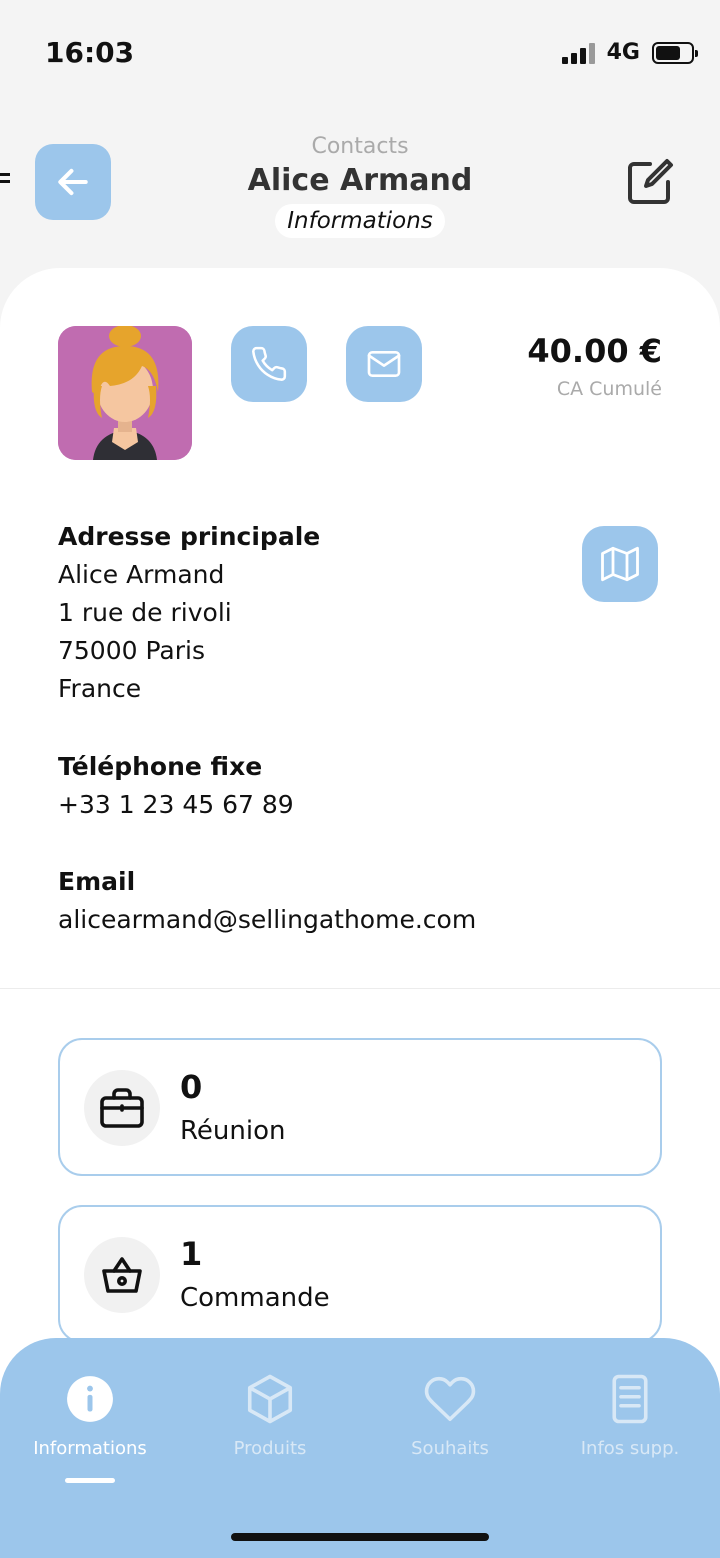 The height and width of the screenshot is (1558, 720). What do you see at coordinates (360, 180) in the screenshot?
I see `page-title: Alice Armand` at bounding box center [360, 180].